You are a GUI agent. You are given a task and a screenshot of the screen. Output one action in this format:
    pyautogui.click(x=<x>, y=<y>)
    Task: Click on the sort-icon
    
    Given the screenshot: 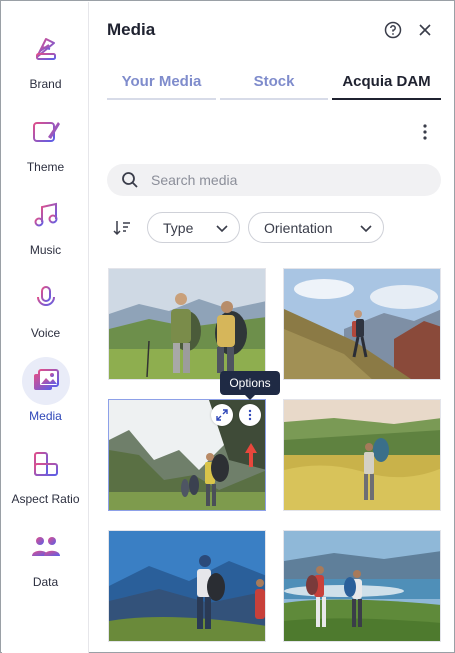 What is the action you would take?
    pyautogui.click(x=122, y=228)
    